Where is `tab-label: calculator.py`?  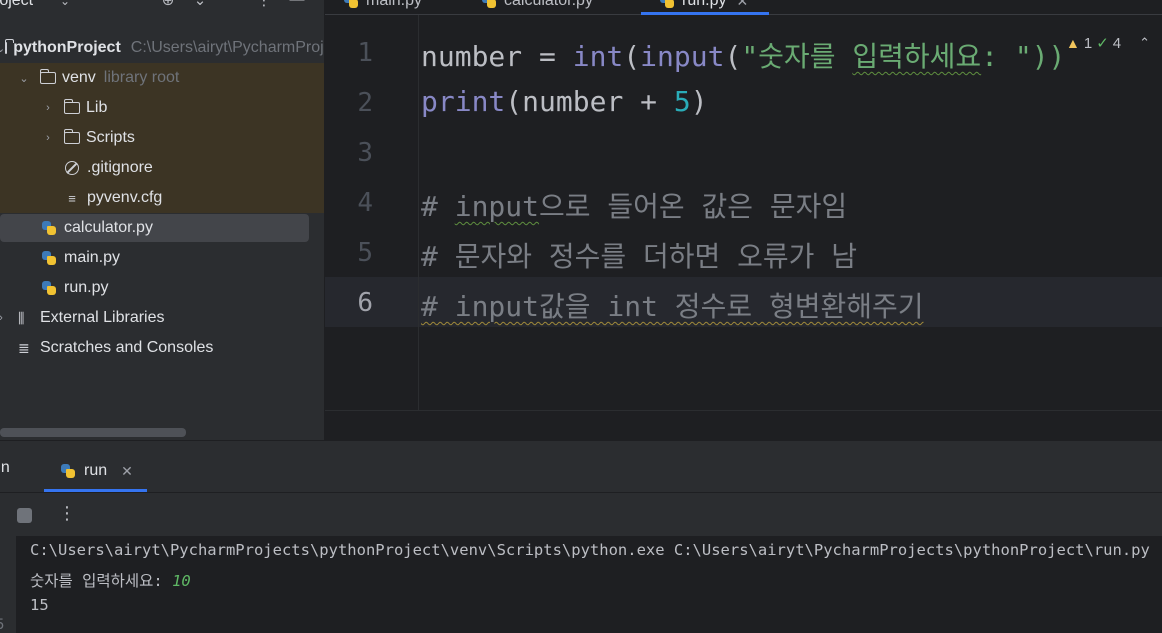 tab-label: calculator.py is located at coordinates (548, 4).